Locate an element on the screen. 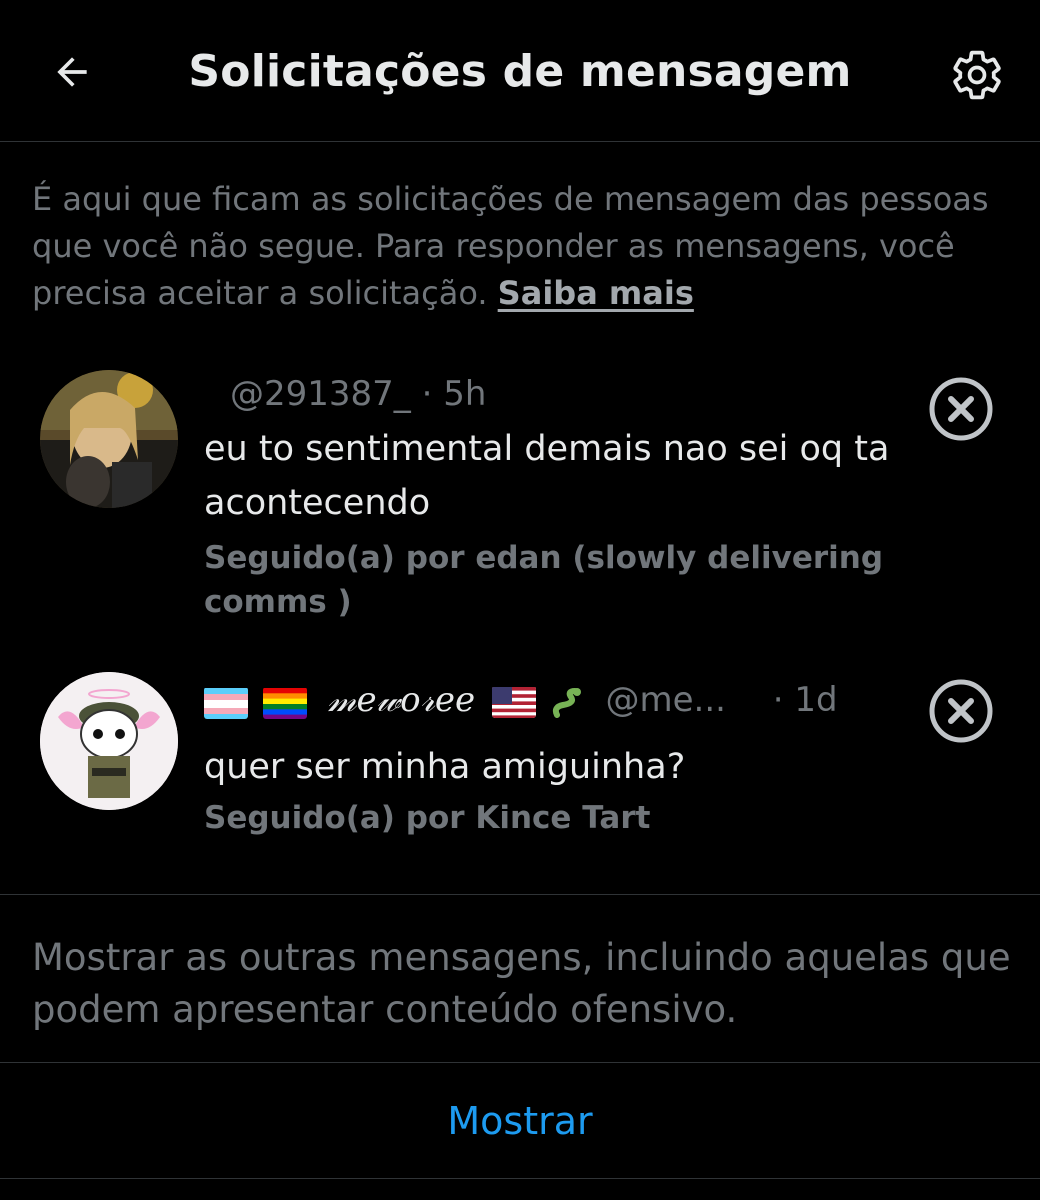  us-flag-icon is located at coordinates (513, 702).